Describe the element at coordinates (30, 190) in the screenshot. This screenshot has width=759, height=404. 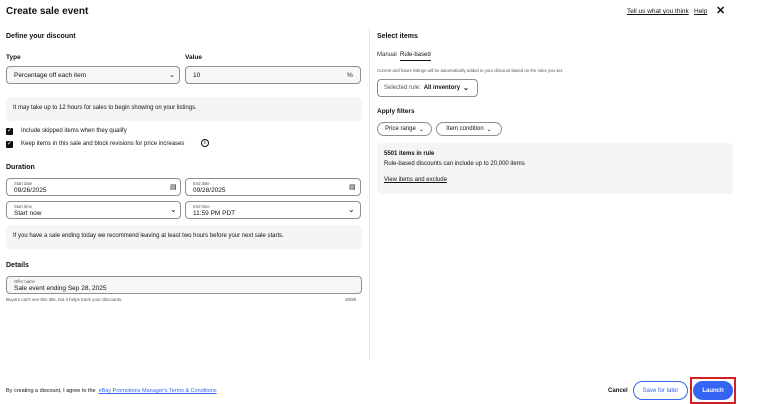
I see `start-date-value: 09/26/2025` at that location.